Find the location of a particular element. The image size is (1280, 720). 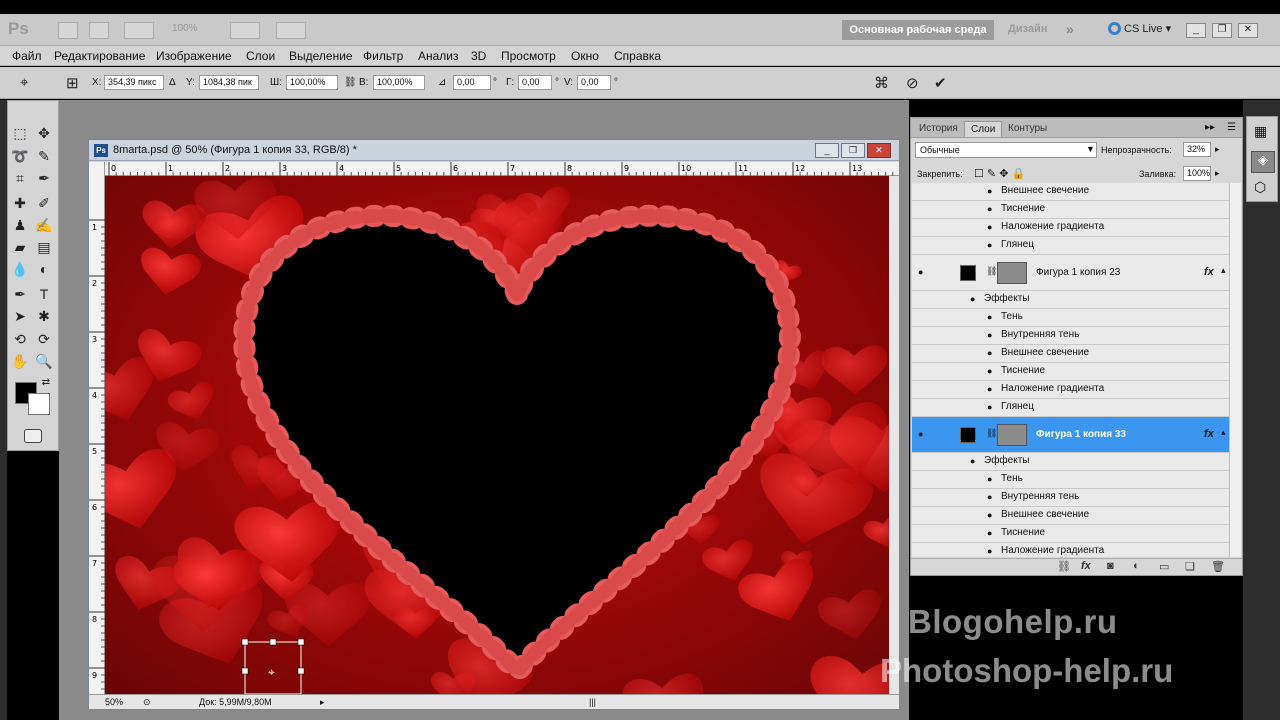

quick-mask-button is located at coordinates (33, 436).